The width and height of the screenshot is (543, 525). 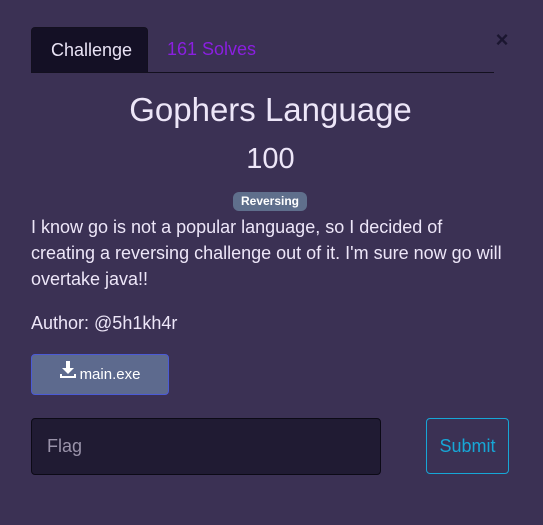 I want to click on tab-bar: Challenge 161 Solves, so click(x=262, y=50).